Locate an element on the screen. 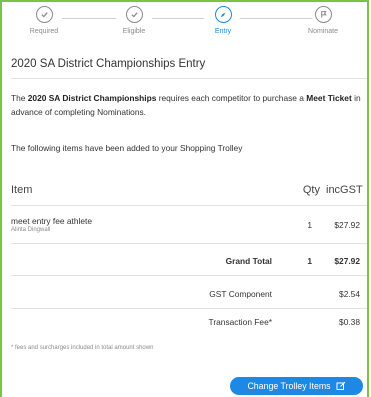  item-price: $27.92 is located at coordinates (347, 225).